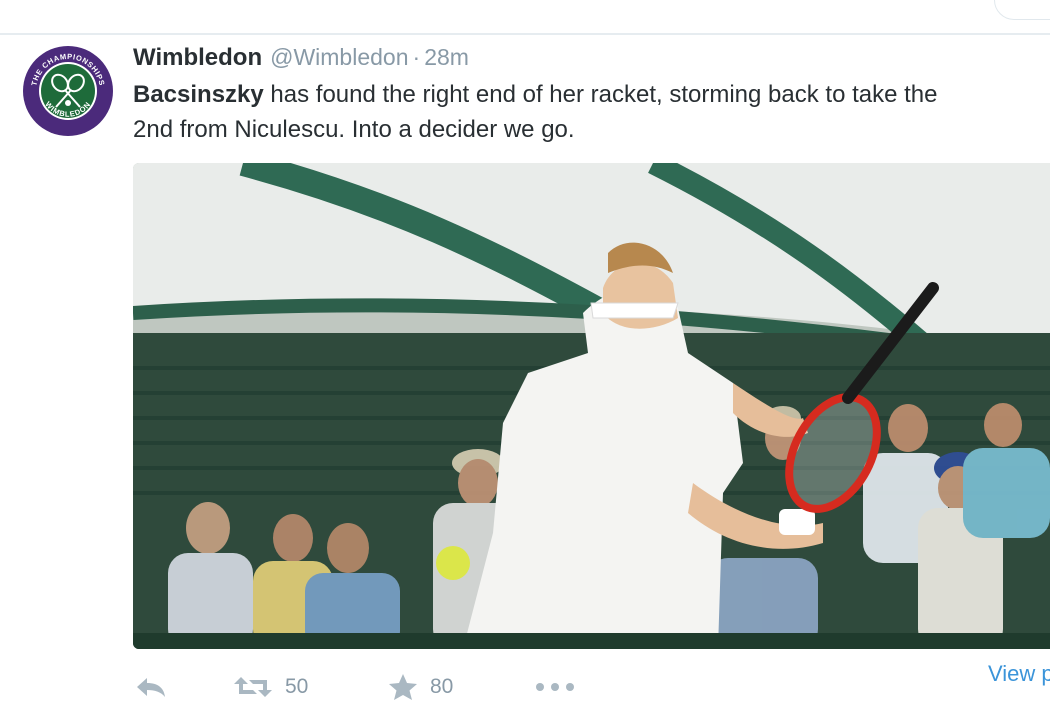 This screenshot has height=703, width=1050. Describe the element at coordinates (1019, 674) in the screenshot. I see `view-photo-link: View p` at that location.